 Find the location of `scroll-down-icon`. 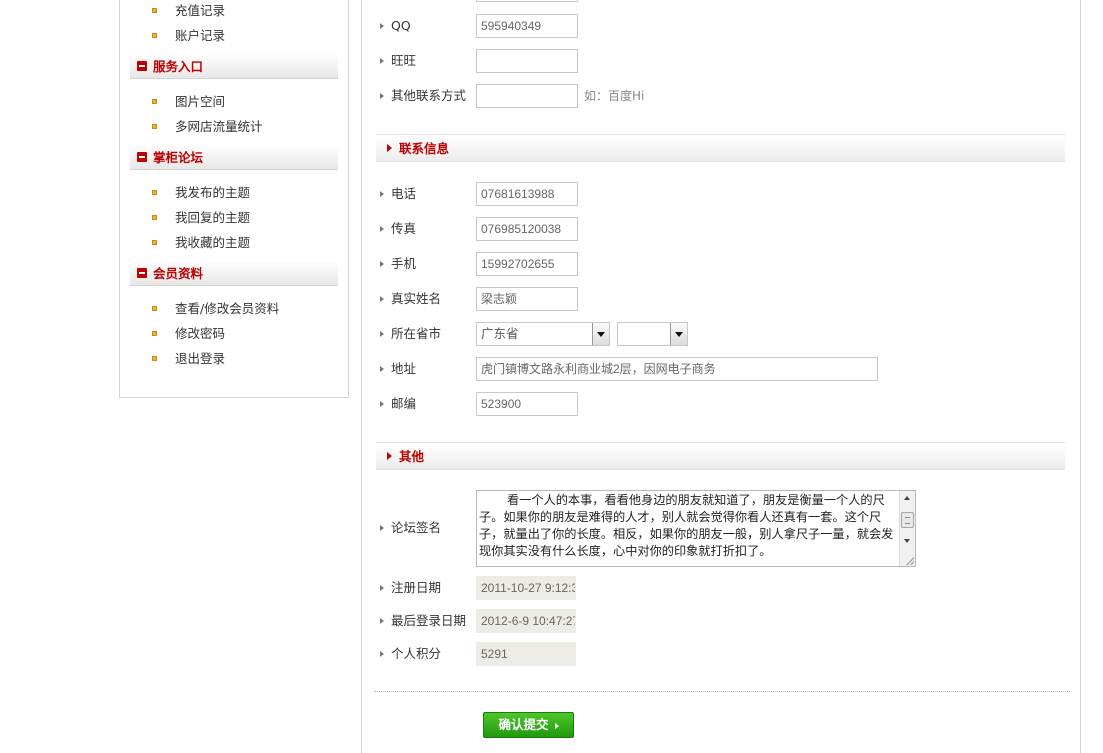

scroll-down-icon is located at coordinates (907, 541).